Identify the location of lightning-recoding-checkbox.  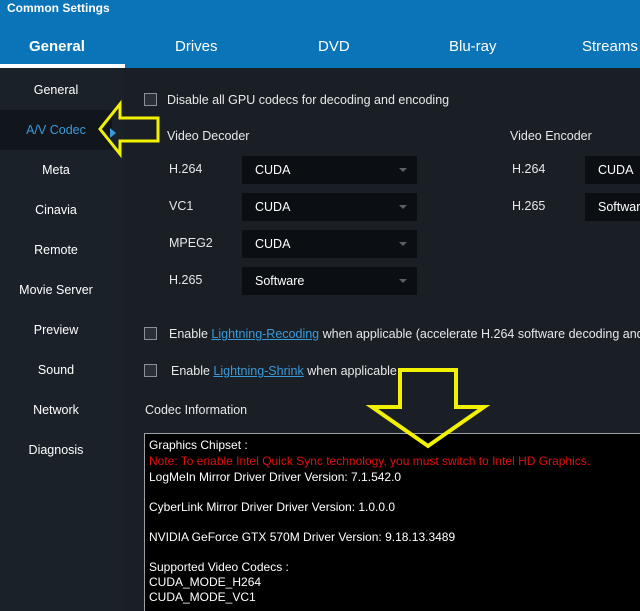
(150, 333).